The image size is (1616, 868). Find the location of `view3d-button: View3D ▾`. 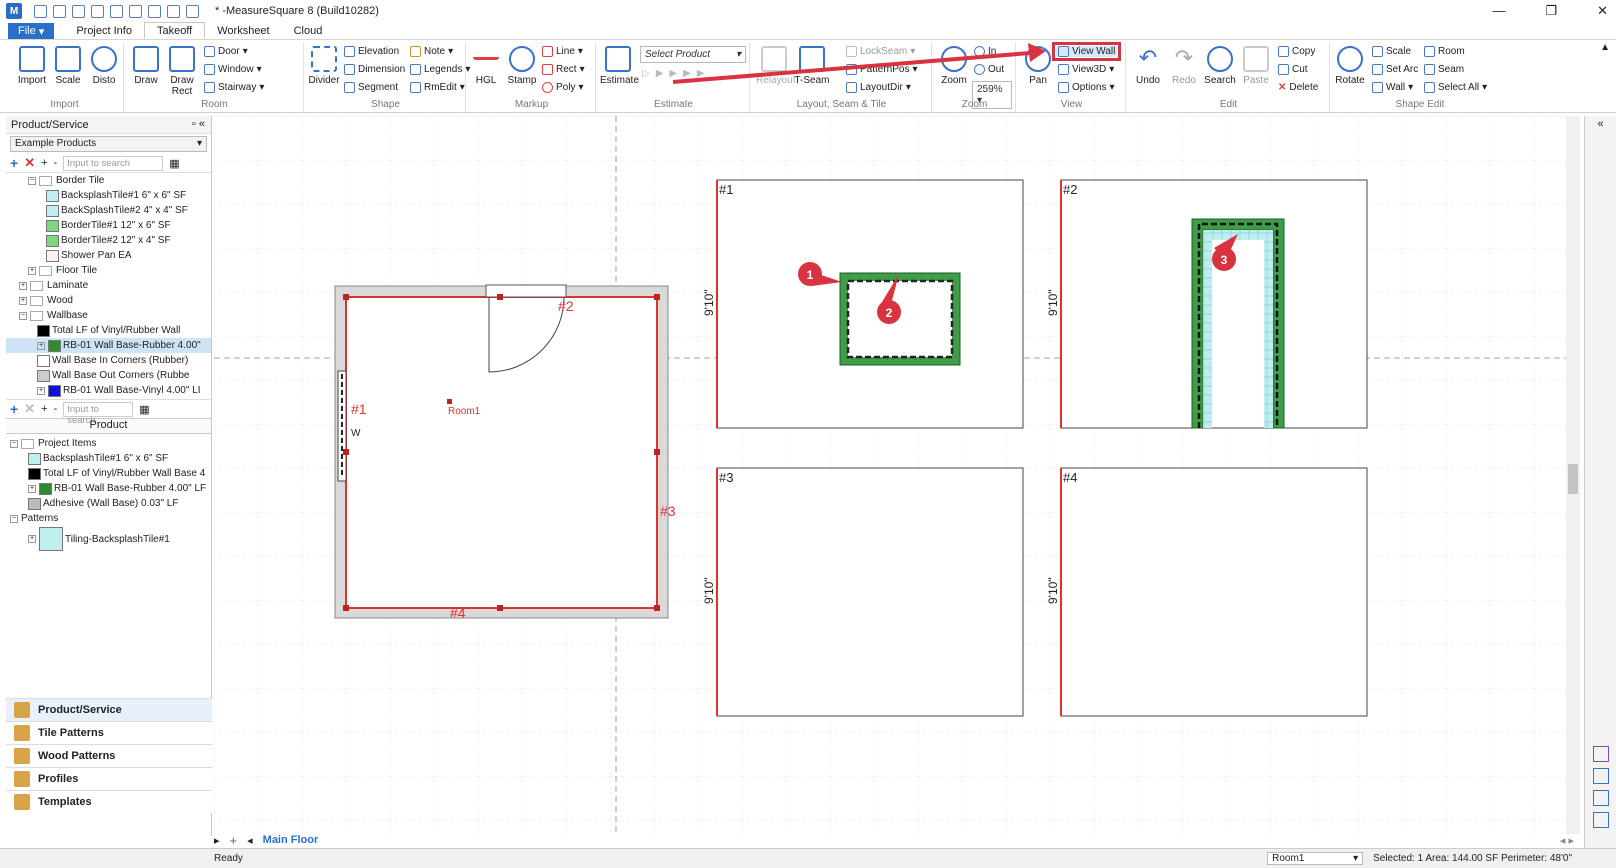

view3d-button: View3D ▾ is located at coordinates (1086, 69).